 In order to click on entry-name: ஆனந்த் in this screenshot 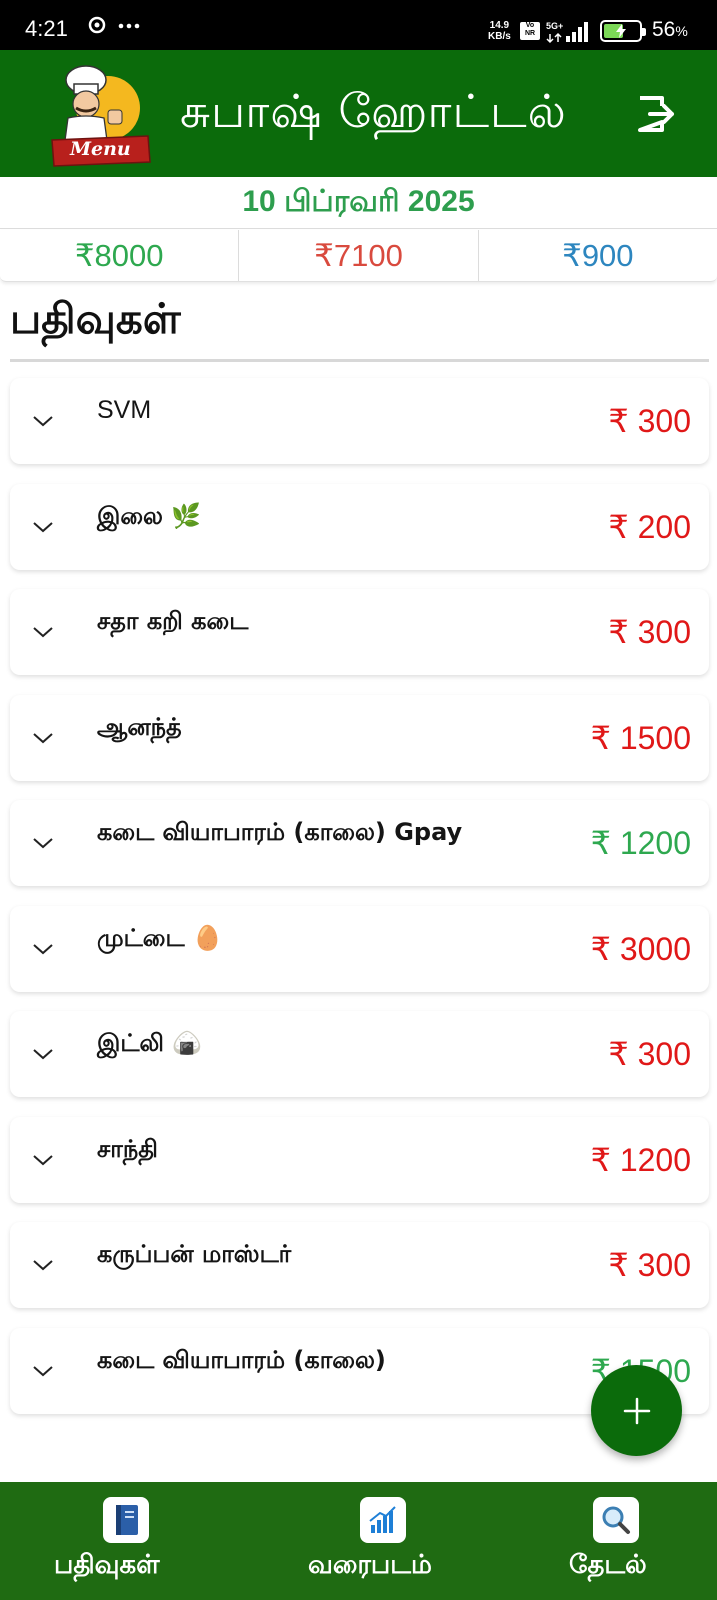, I will do `click(139, 726)`.